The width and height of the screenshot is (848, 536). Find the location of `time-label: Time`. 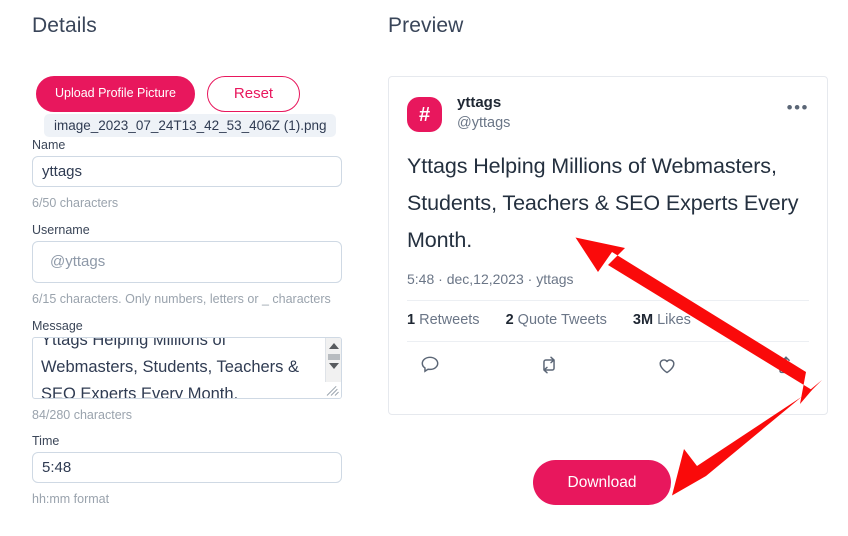

time-label: Time is located at coordinates (46, 441).